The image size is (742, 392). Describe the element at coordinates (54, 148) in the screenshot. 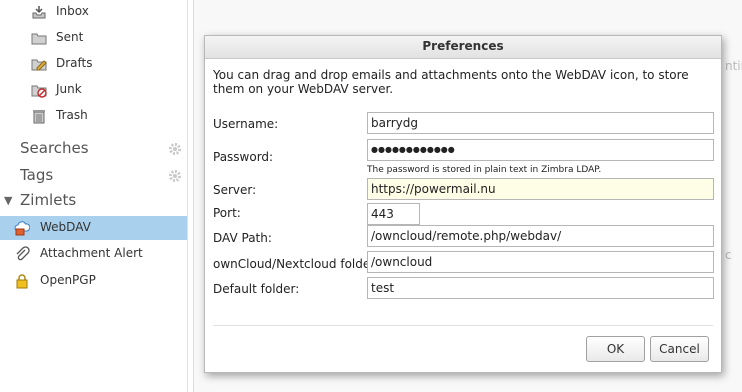

I see `searches-label: Searches` at that location.